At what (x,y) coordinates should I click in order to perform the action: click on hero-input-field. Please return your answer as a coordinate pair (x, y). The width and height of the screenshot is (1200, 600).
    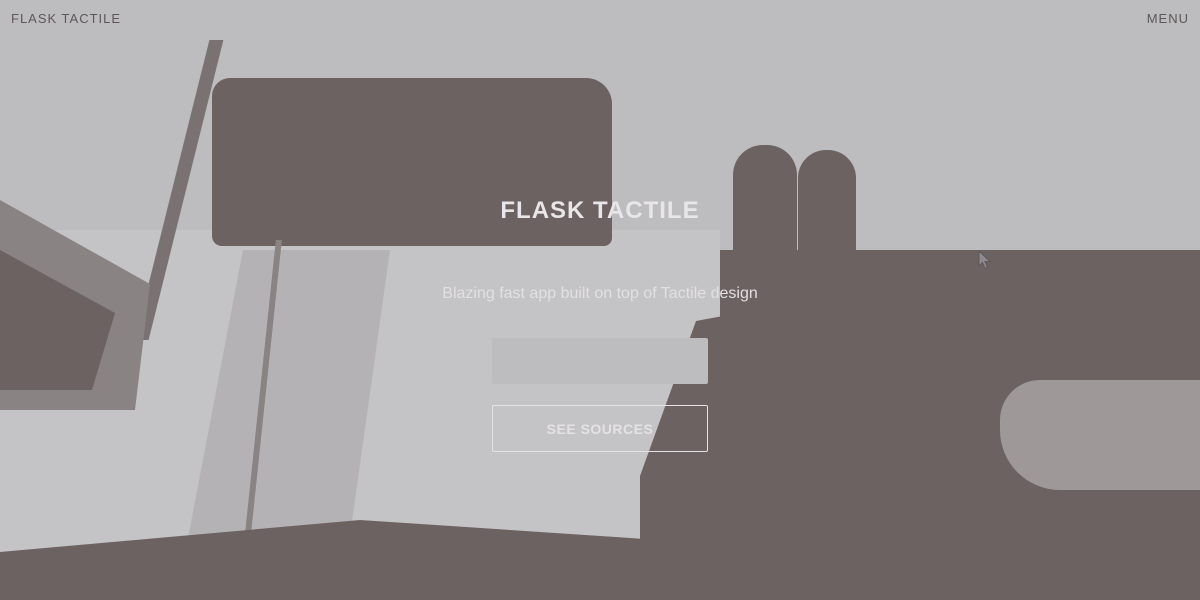
    Looking at the image, I should click on (600, 361).